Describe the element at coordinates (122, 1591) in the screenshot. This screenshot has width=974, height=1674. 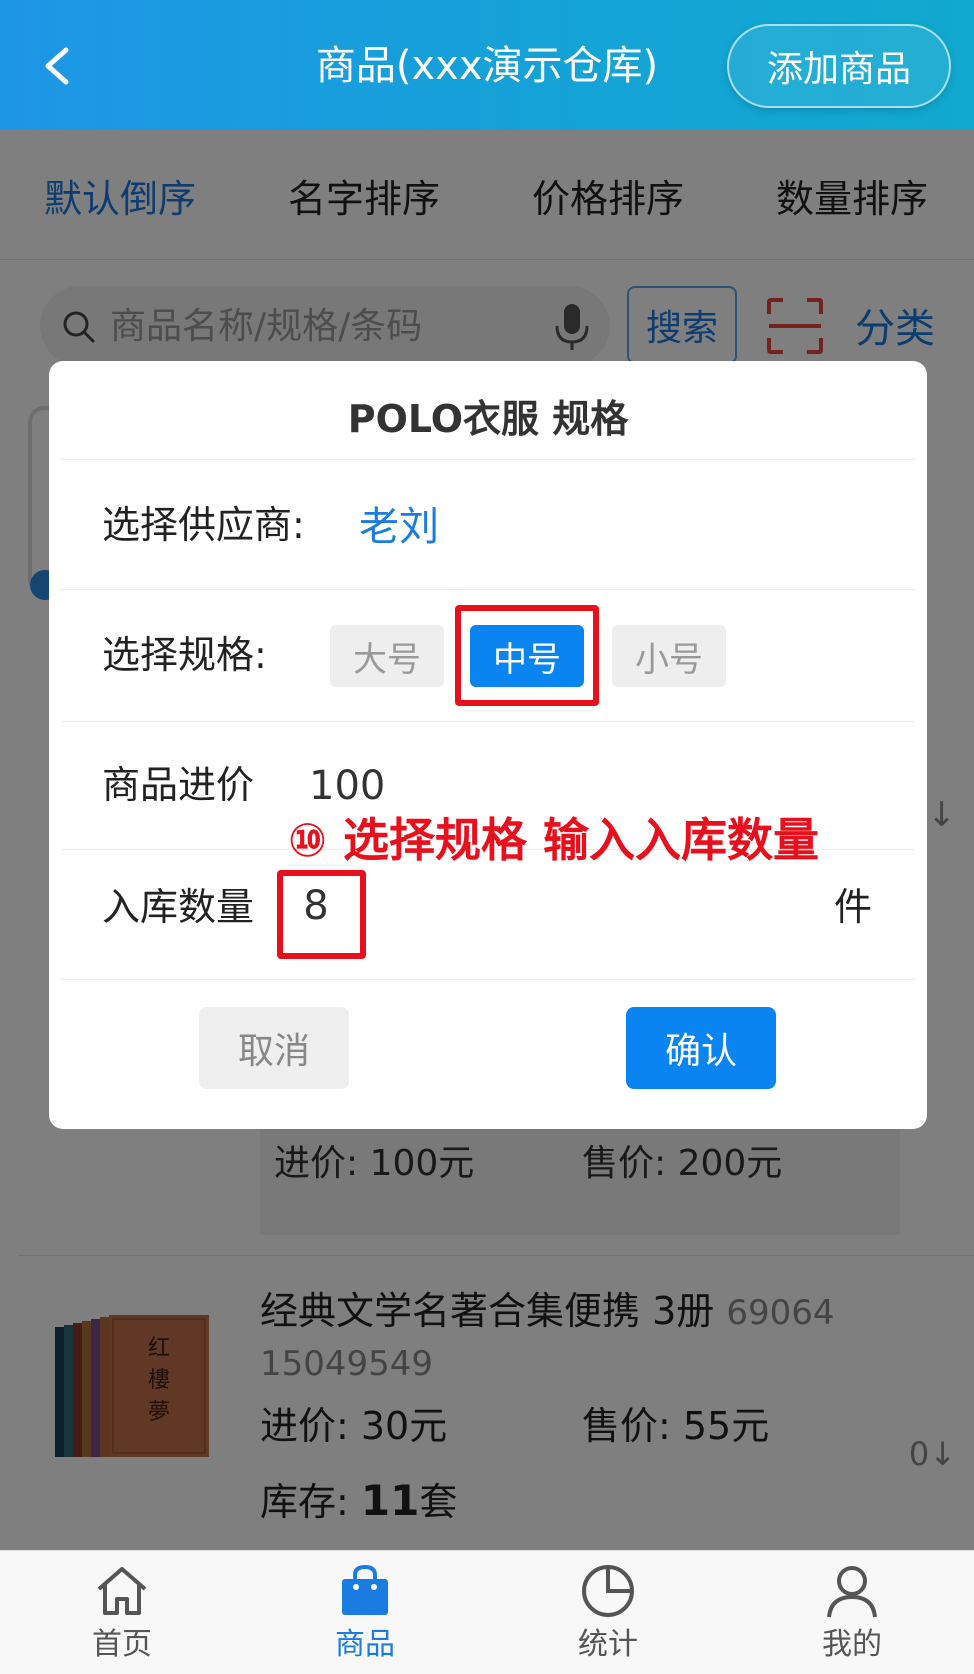
I see `home-icon` at that location.